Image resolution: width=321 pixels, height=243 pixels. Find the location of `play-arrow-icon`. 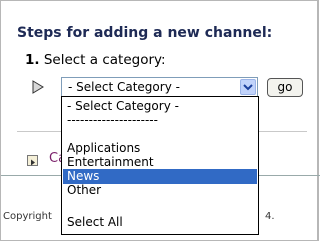

play-arrow-icon is located at coordinates (38, 87).